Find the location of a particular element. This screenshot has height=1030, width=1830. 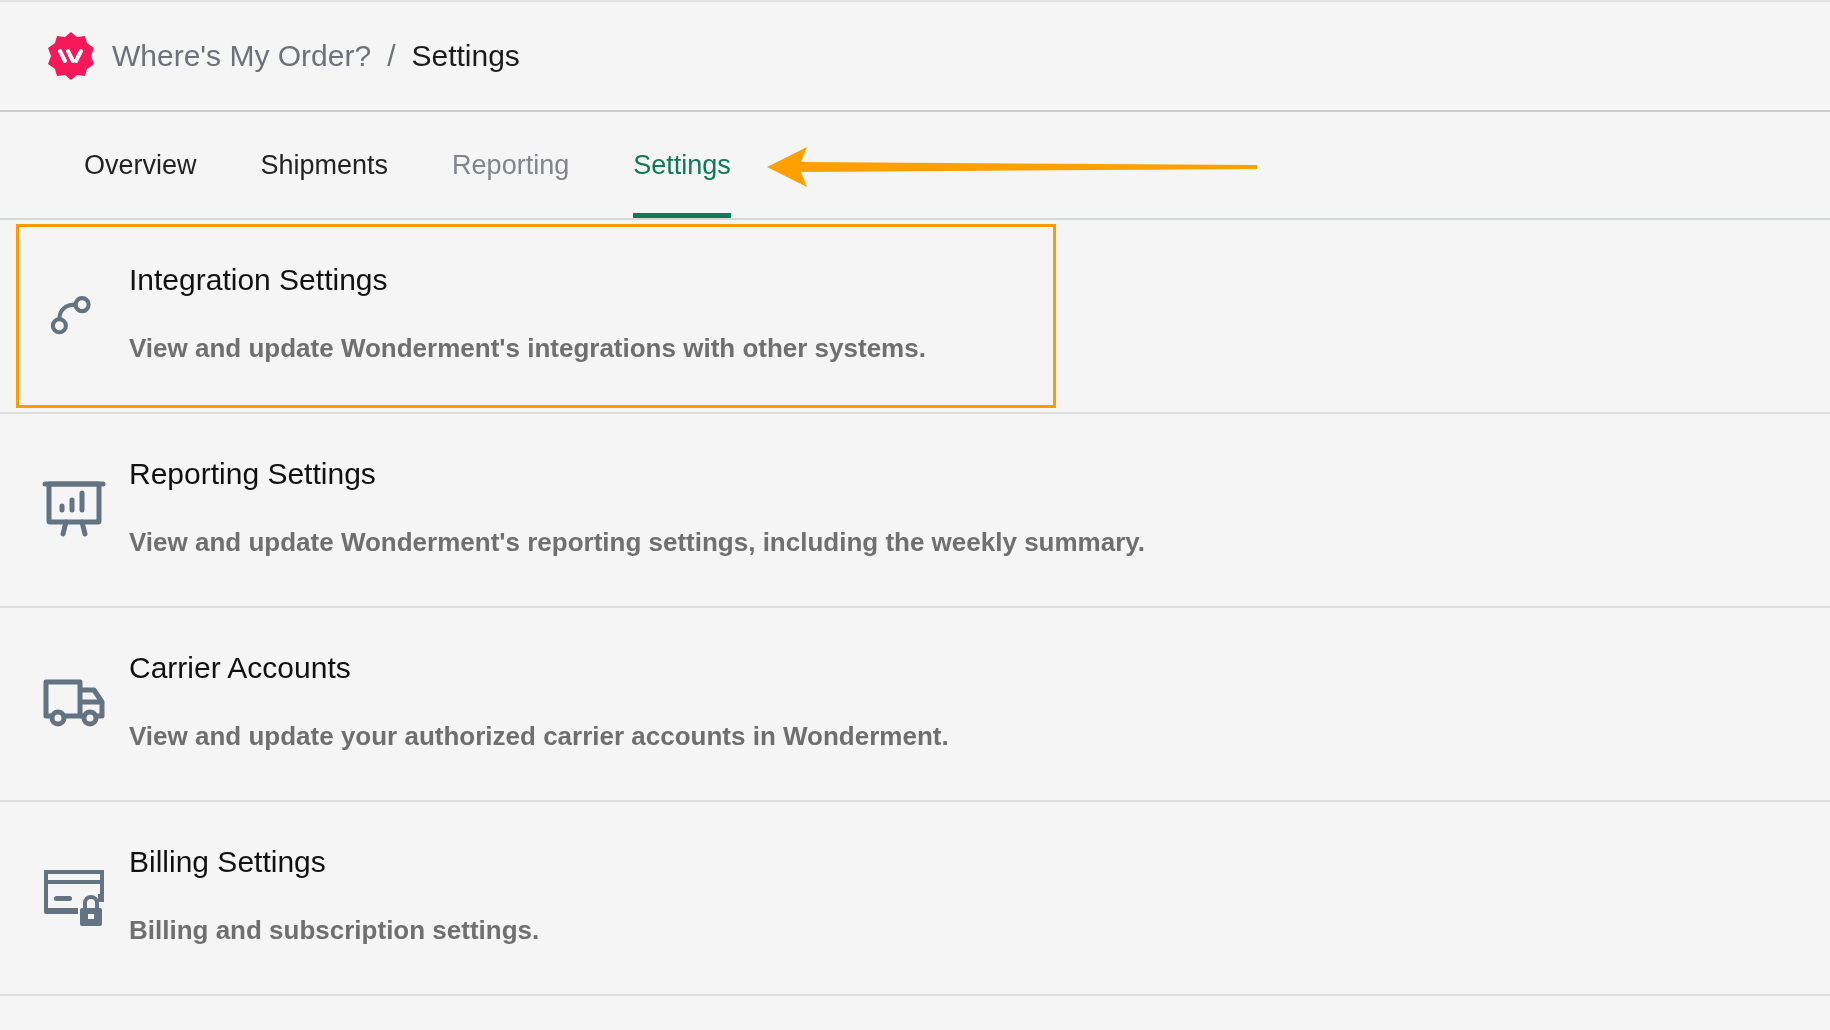

breadcrumb-link: Where's My Order? is located at coordinates (242, 56).